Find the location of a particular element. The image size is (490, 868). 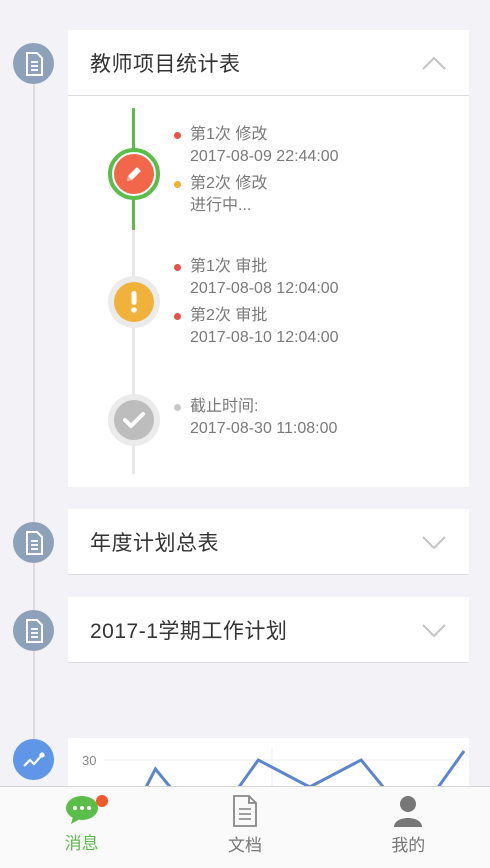

section-title: 2017-1学期工作计划 is located at coordinates (189, 631).